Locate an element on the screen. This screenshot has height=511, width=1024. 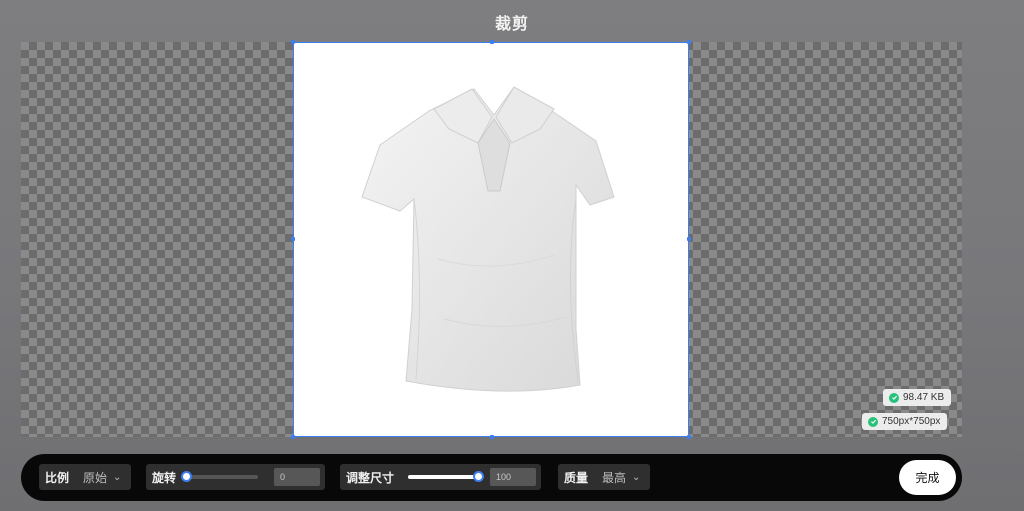
rotate-slider-thumb is located at coordinates (187, 476).